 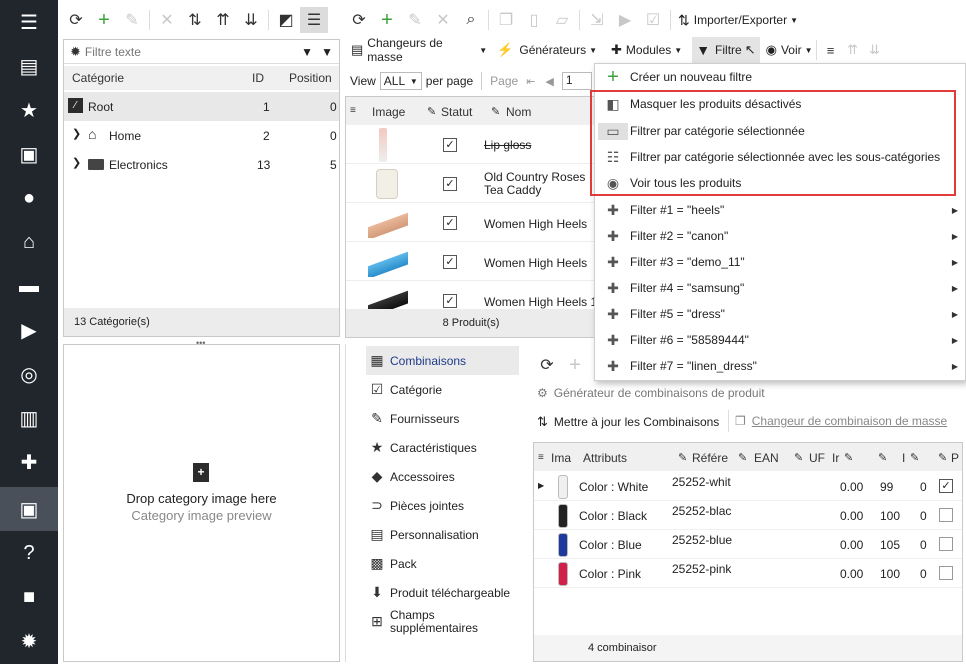 I want to click on col-id: ID, so click(x=258, y=78).